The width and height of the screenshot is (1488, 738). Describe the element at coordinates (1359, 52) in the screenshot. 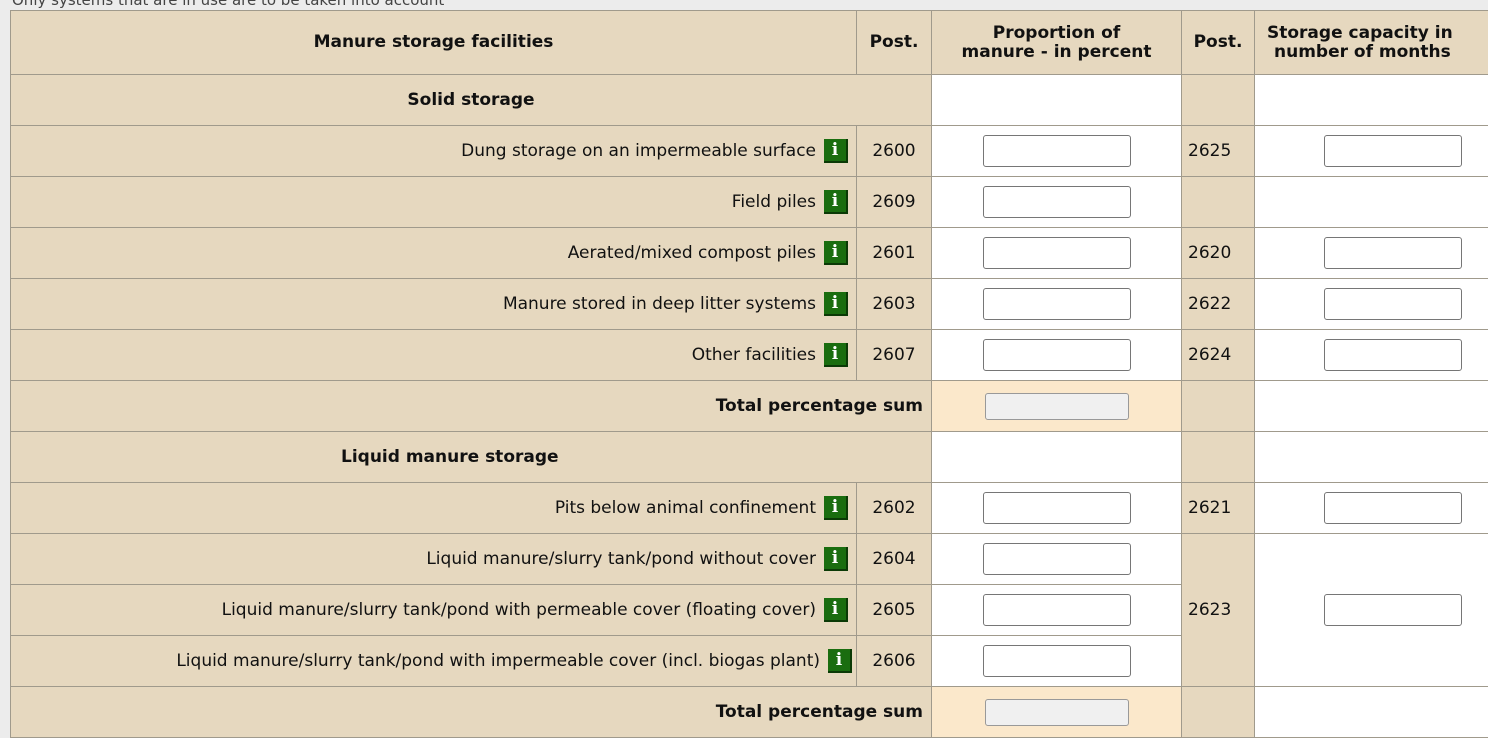

I see `header-capacity-line2: number of months` at that location.